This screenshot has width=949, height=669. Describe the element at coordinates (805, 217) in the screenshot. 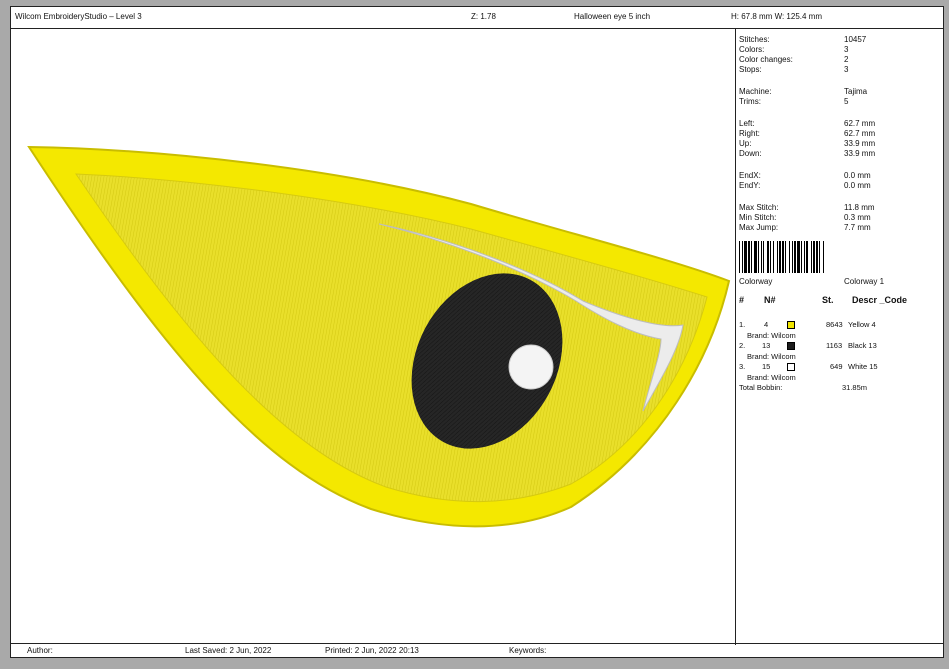

I see `stat-min-stitch: Min Stitch: 0.3 mm` at that location.